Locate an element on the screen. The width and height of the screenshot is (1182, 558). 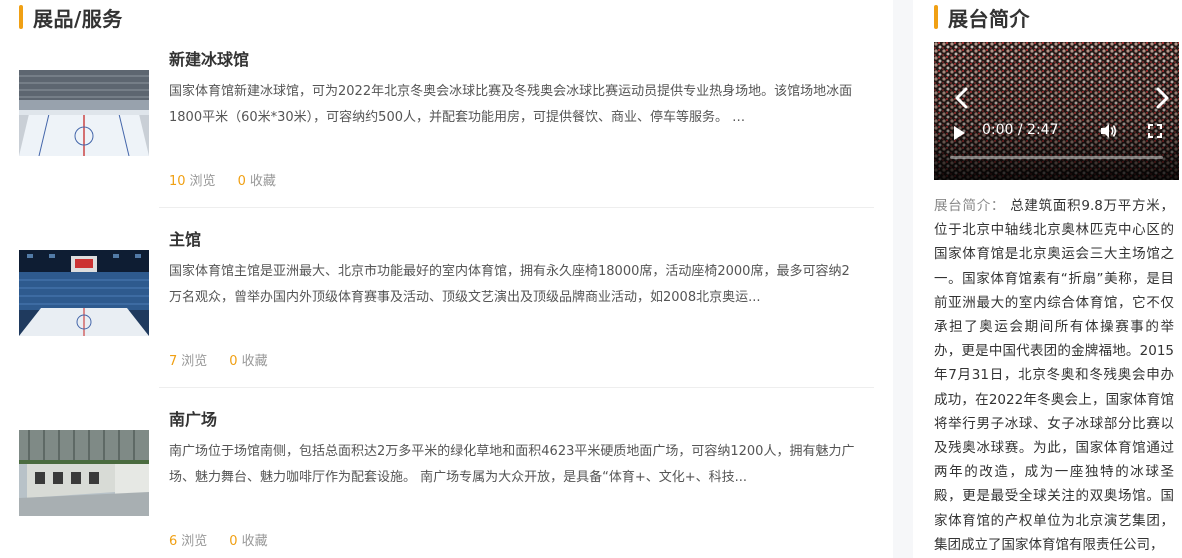
video-time: 0:00 / 2:47 is located at coordinates (1020, 130).